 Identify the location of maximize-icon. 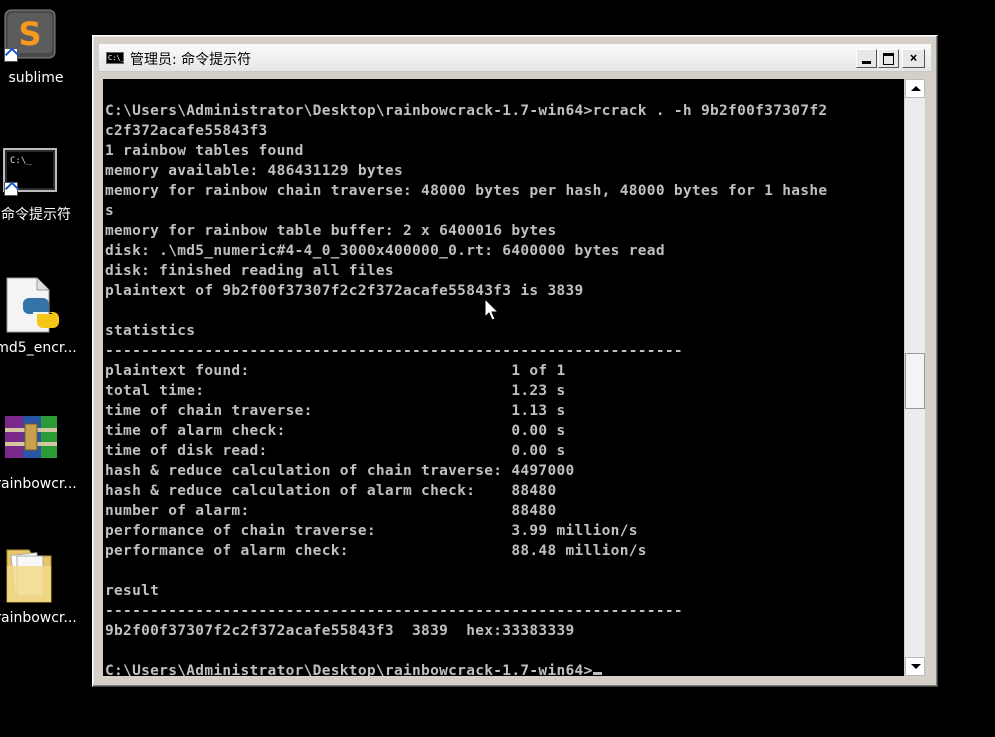
(888, 59).